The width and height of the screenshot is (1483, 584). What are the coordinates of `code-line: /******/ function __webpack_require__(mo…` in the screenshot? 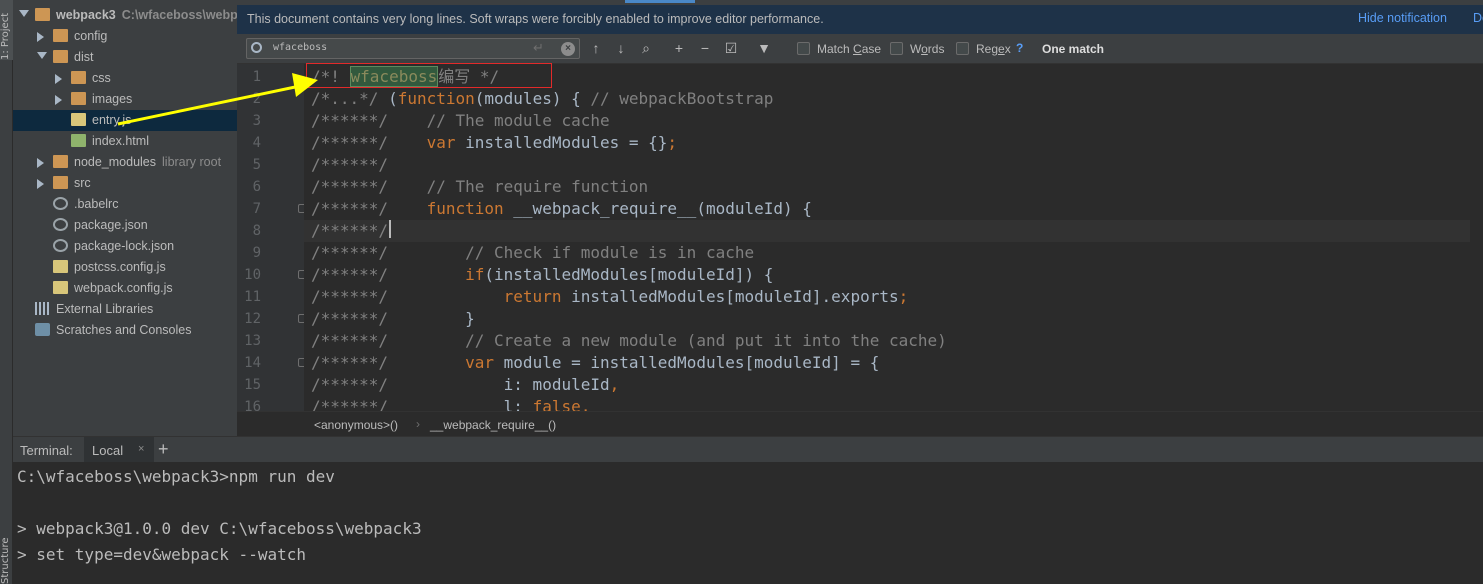 It's located at (561, 209).